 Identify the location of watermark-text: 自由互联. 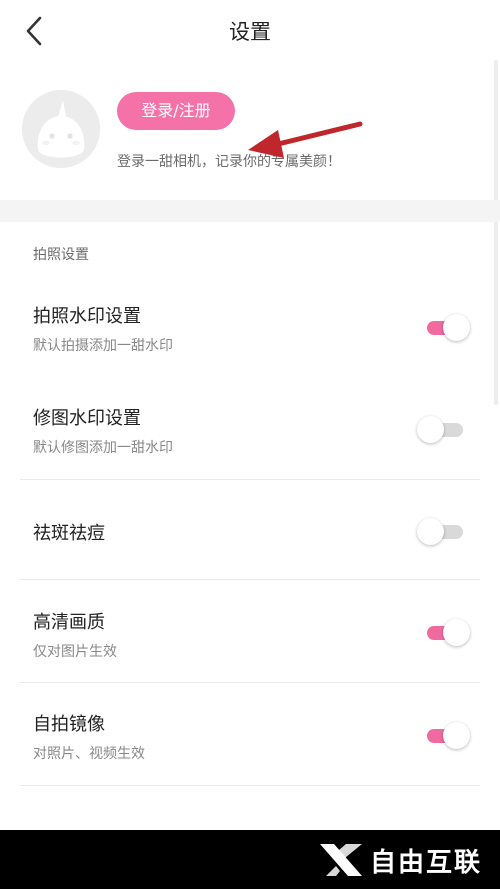
(425, 862).